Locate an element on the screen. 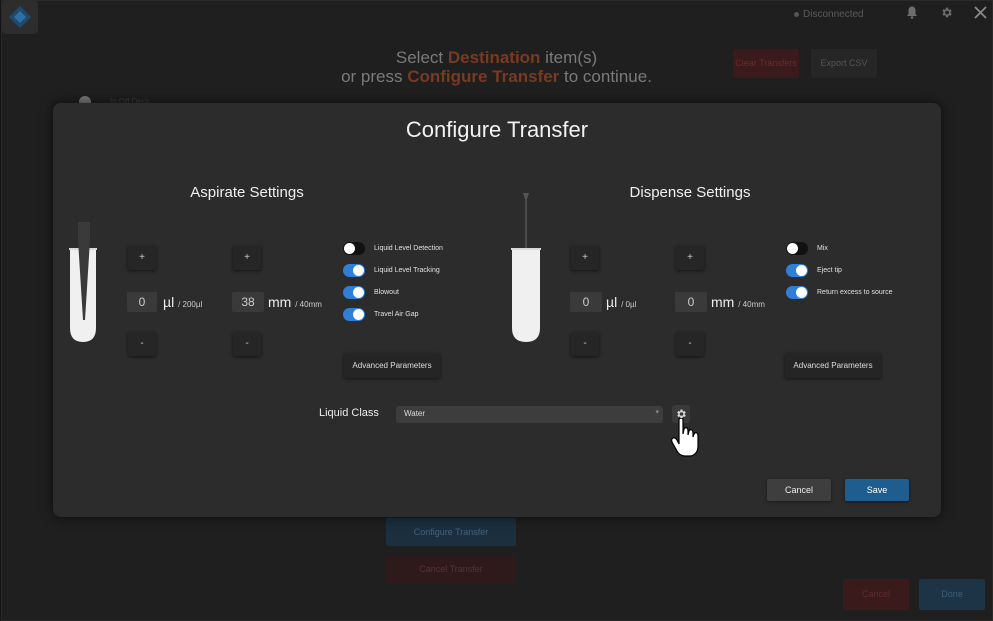  toggle-blowout: Blowout is located at coordinates (371, 292).